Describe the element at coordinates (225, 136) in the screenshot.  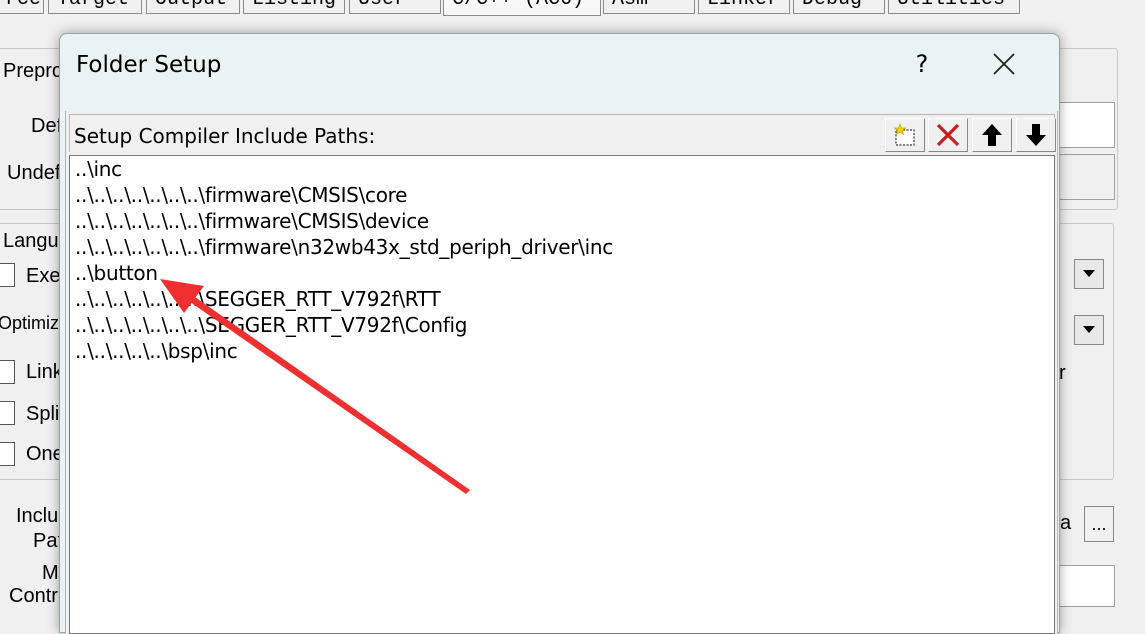
I see `include-paths-header-label: Setup Compiler Include Paths:` at that location.